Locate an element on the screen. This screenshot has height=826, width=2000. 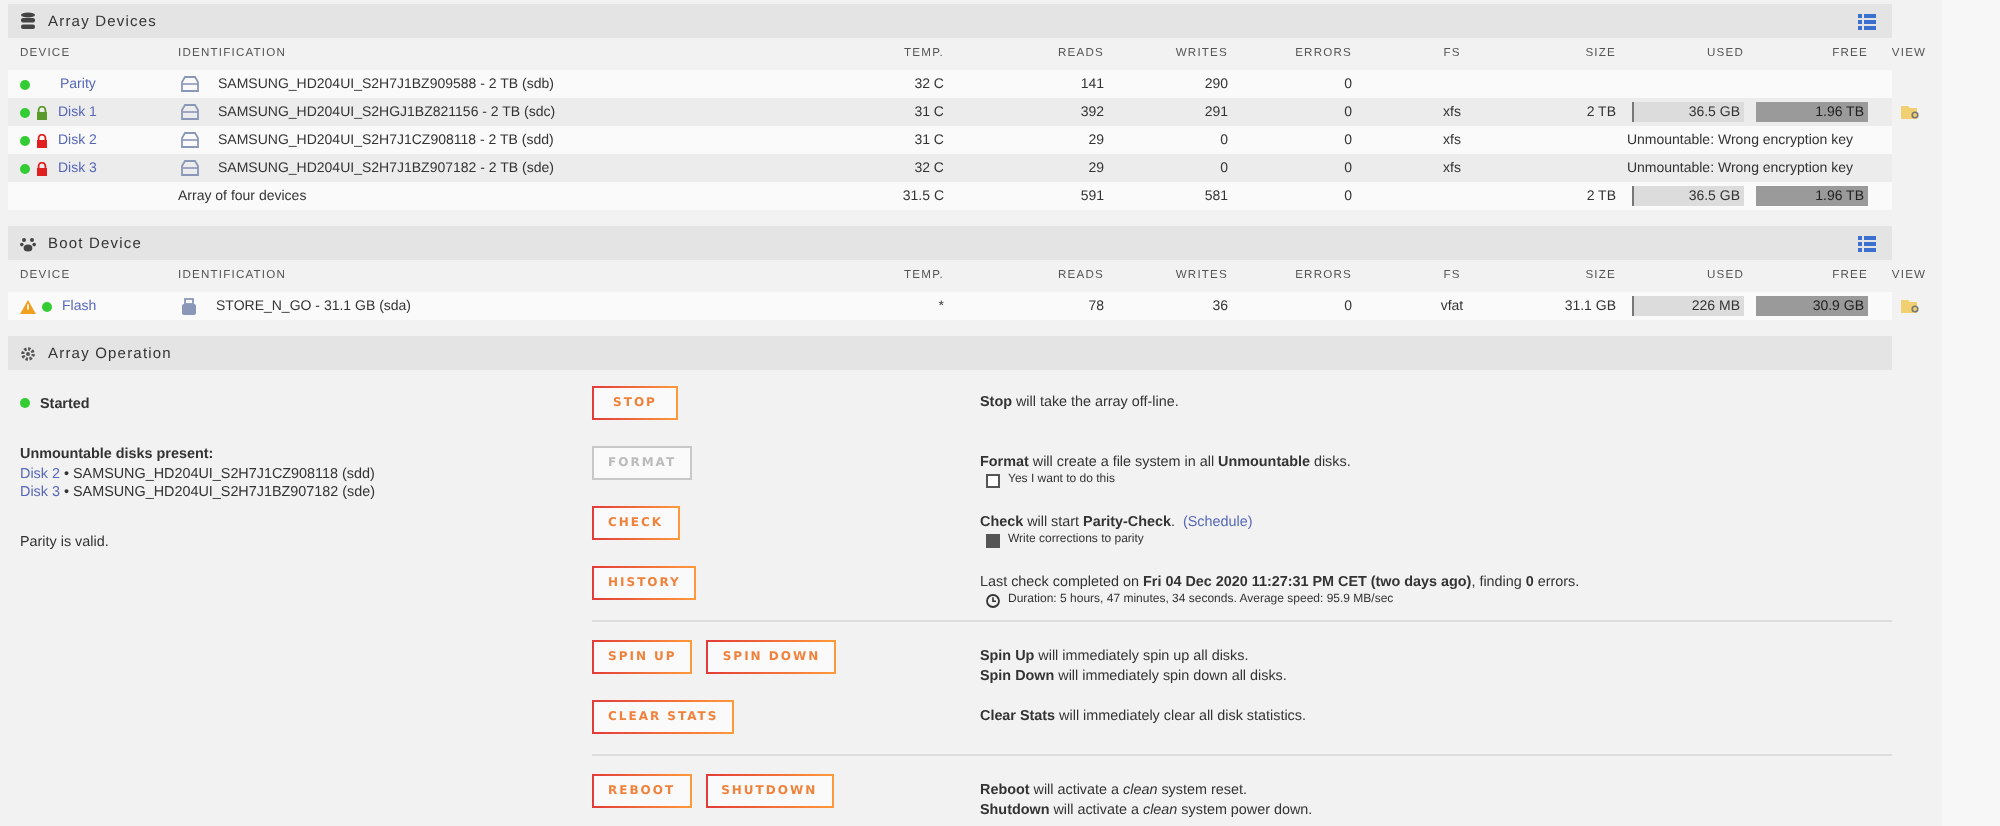
database-icon is located at coordinates (28, 21).